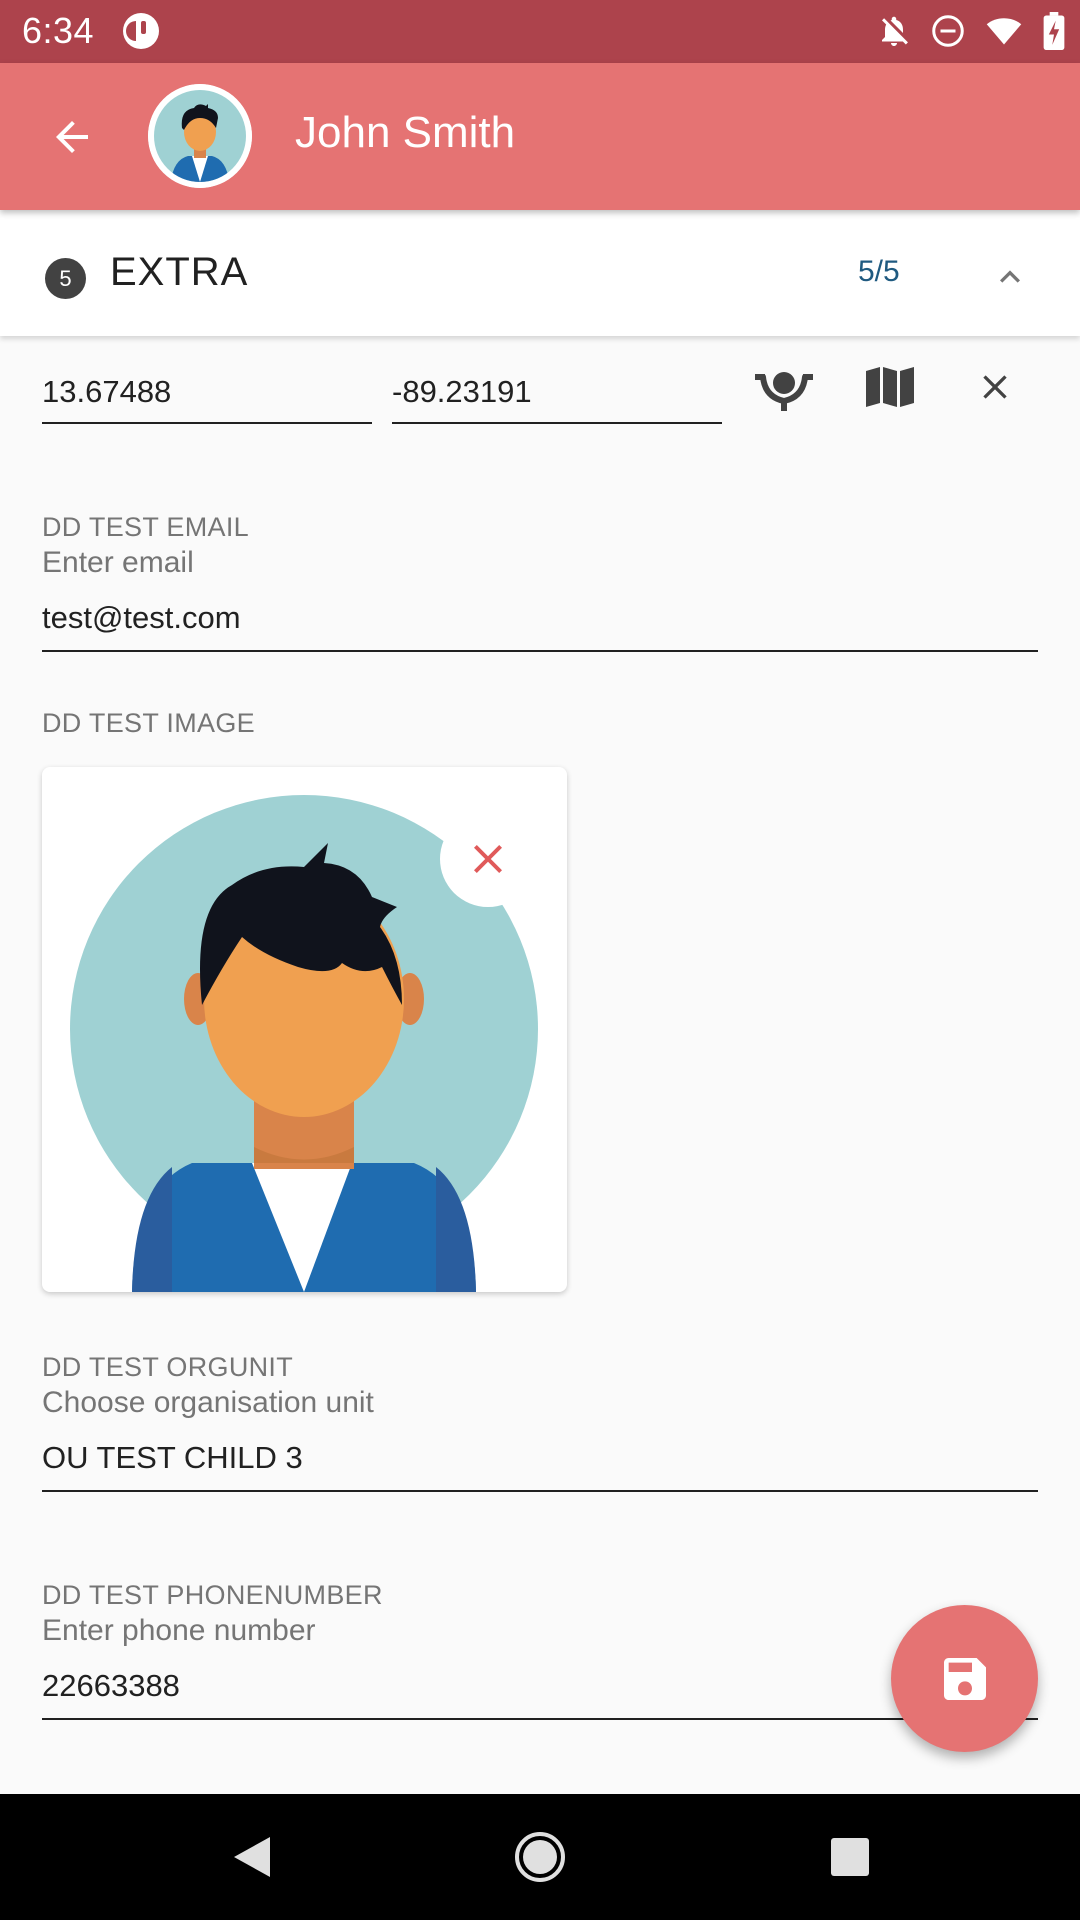  I want to click on do-not-disturb-icon, so click(948, 31).